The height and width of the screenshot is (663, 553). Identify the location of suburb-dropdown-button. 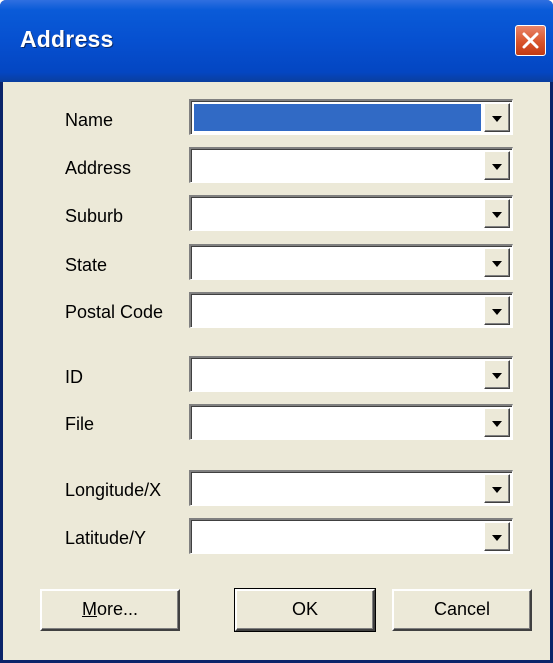
(497, 213).